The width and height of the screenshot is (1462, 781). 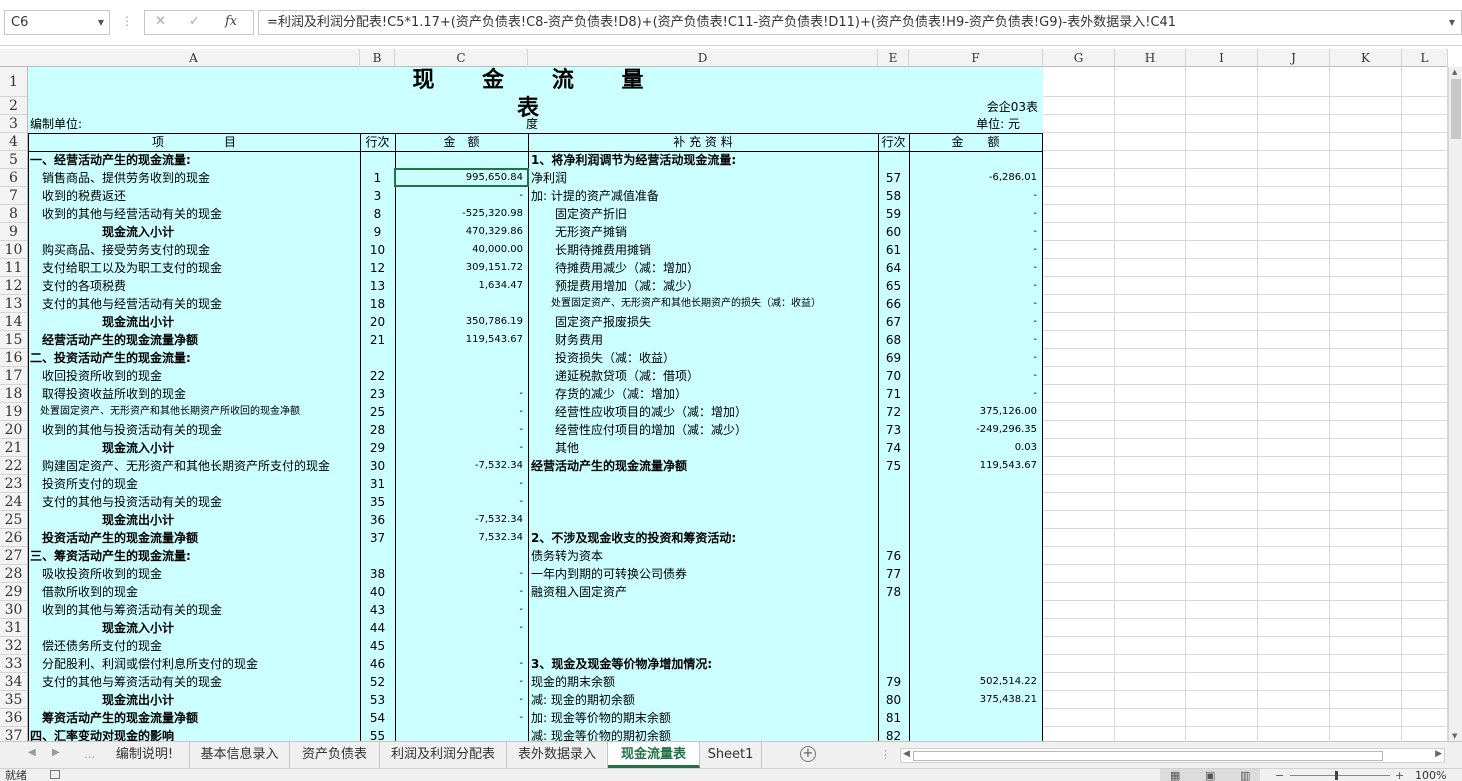 I want to click on row-header-12: 12, so click(x=13, y=286).